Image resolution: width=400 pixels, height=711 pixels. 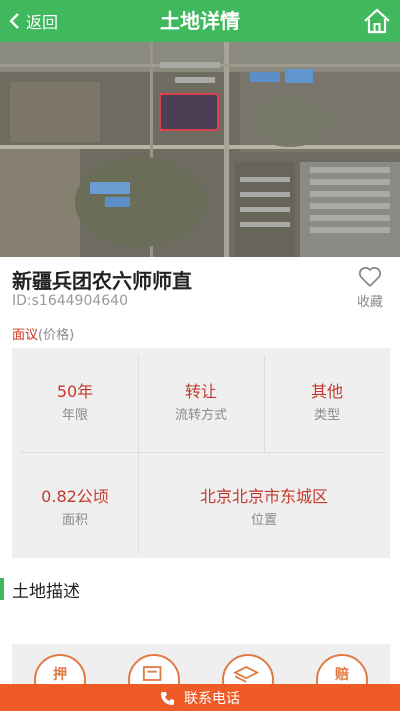 What do you see at coordinates (25, 335) in the screenshot?
I see `price-value: 面议` at bounding box center [25, 335].